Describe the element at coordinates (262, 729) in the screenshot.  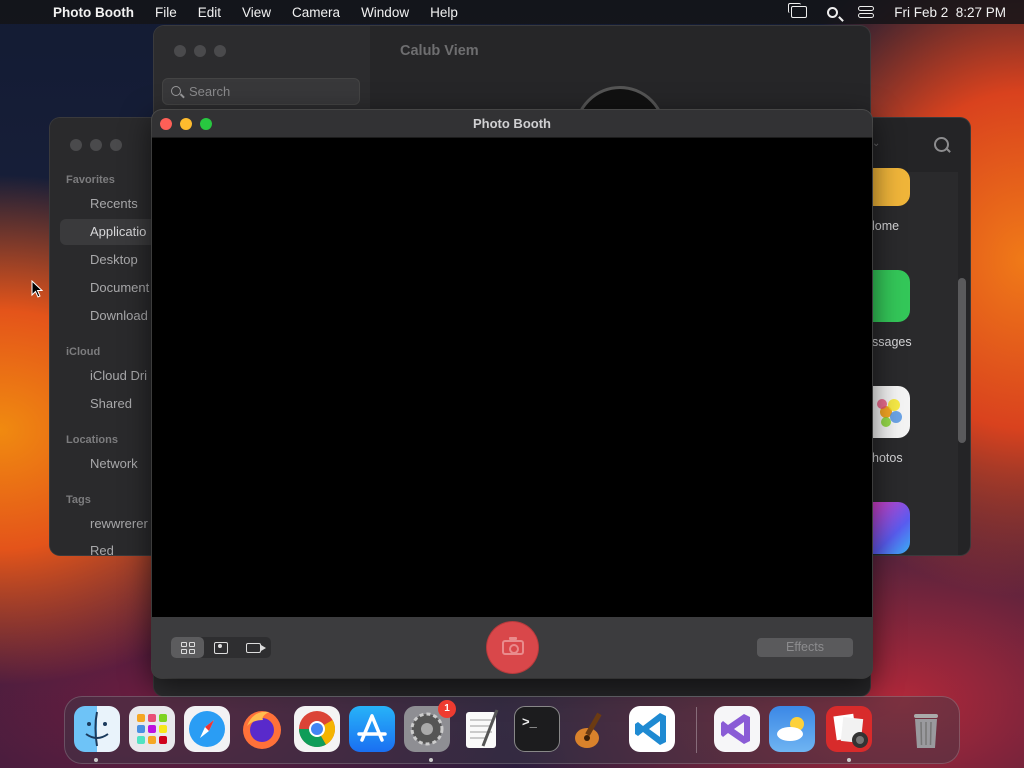
I see `firefox-dock-icon` at that location.